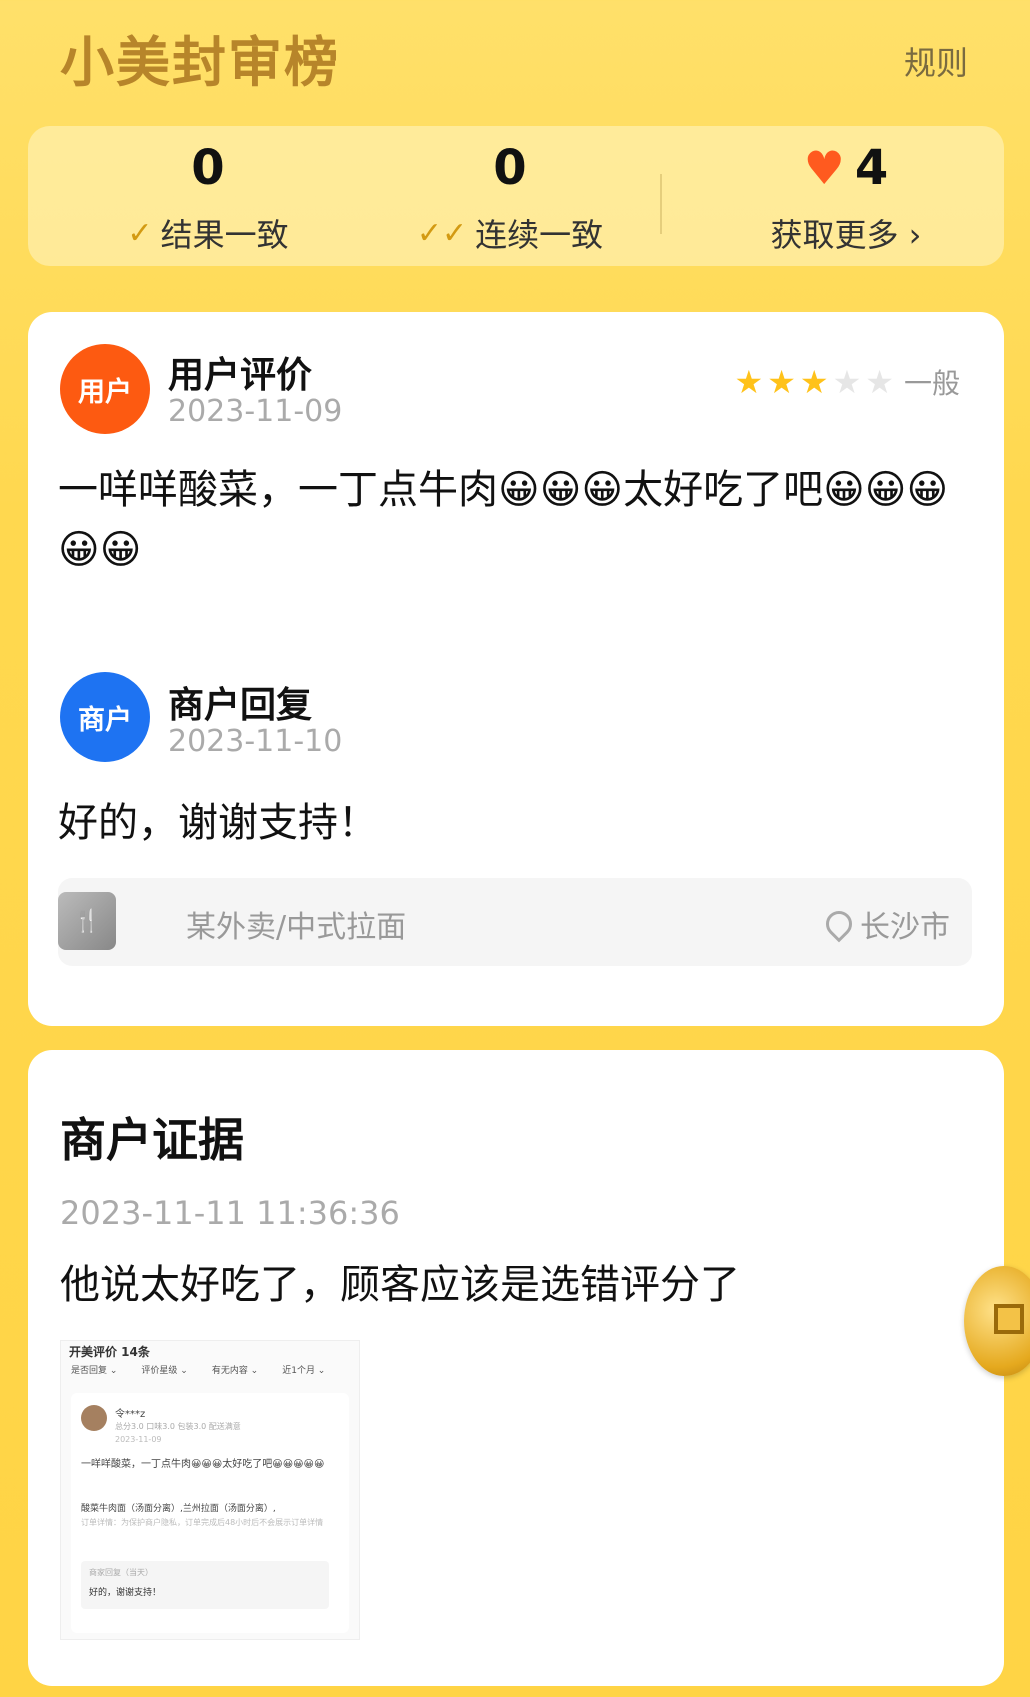 This screenshot has height=1697, width=1030. Describe the element at coordinates (202, 1522) in the screenshot. I see `thumb-note: 订单详情：为保护商户隐私，订单完成后48小时后不会展示订单详情` at that location.